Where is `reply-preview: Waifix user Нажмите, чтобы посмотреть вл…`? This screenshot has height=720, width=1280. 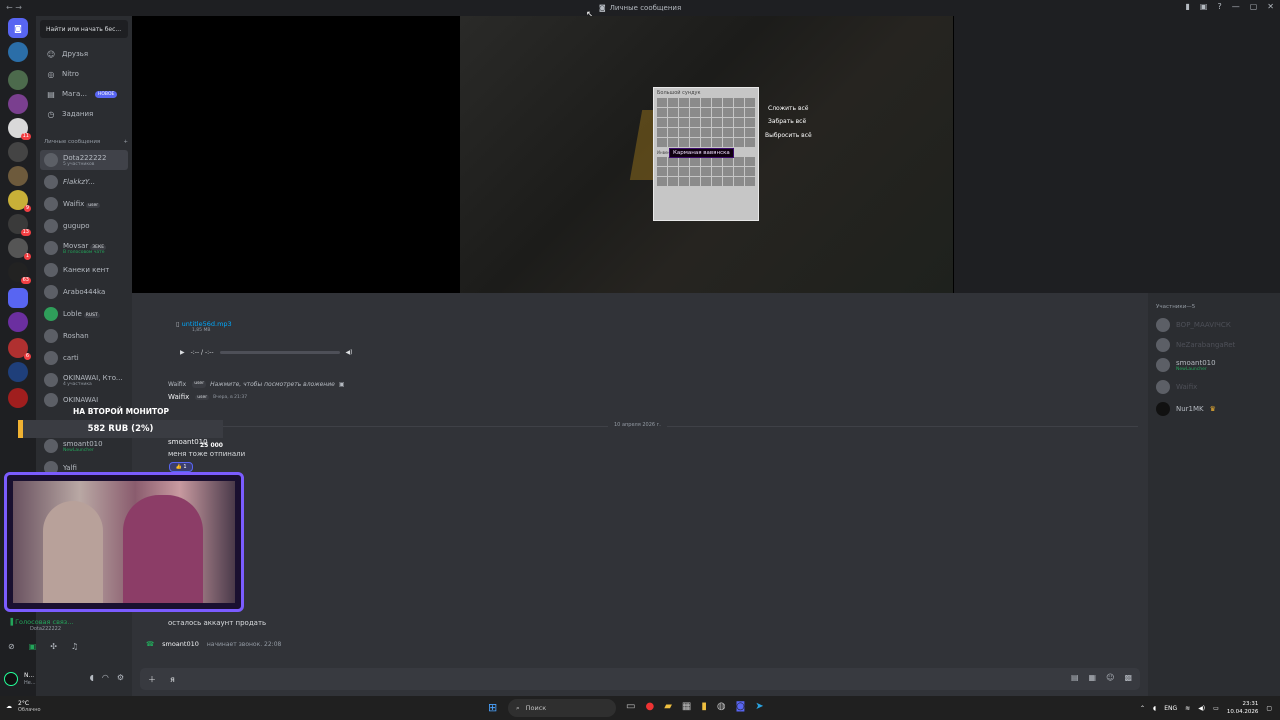
reply-preview: Waifix user Нажмите, чтобы посмотреть вл… is located at coordinates (256, 384).